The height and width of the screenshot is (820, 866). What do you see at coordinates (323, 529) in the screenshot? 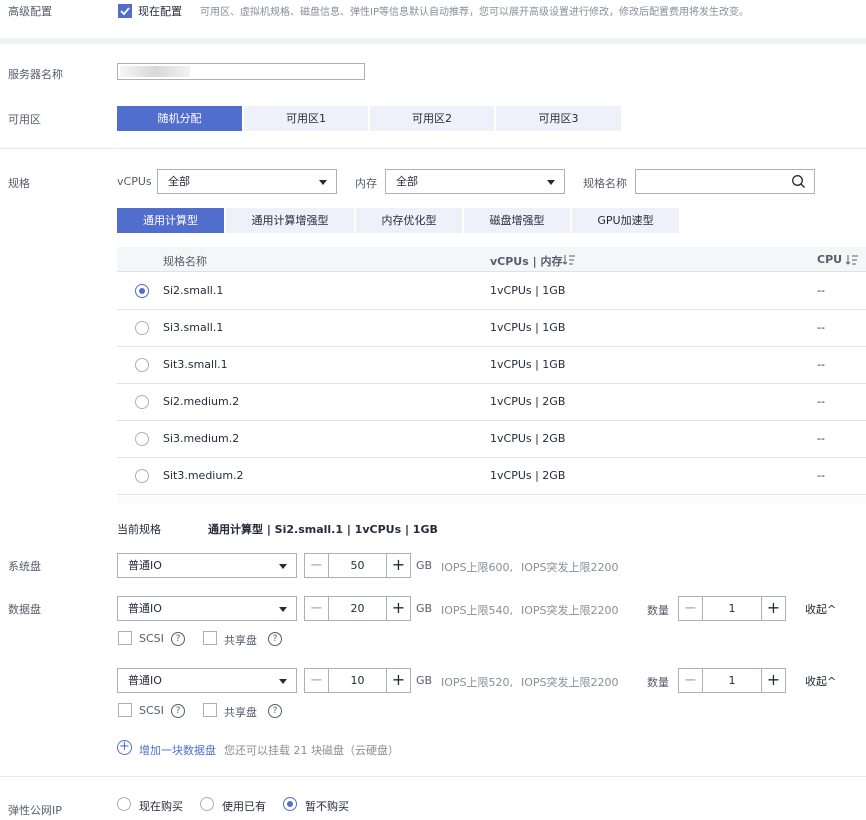
I see `current-spec-value: 通用计算型 | Si2.small.1 | 1vCPUs | 1GB` at bounding box center [323, 529].